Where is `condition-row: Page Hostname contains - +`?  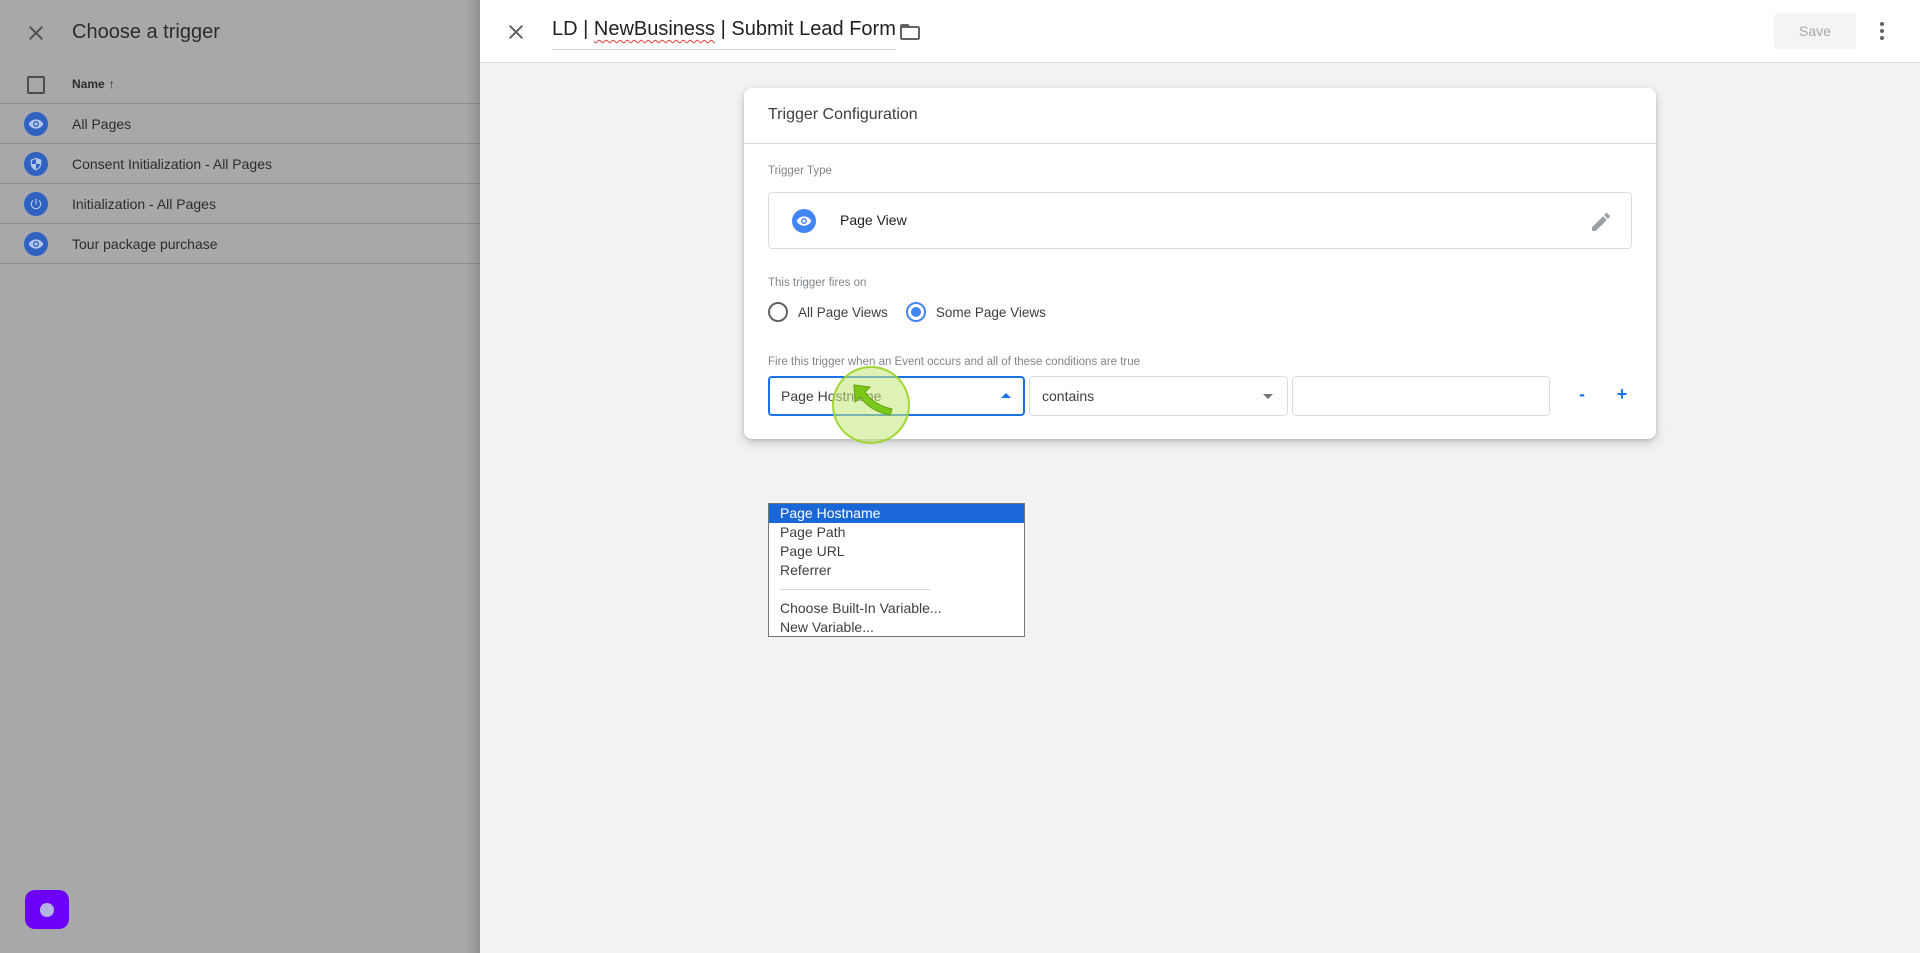 condition-row: Page Hostname contains - + is located at coordinates (1208, 396).